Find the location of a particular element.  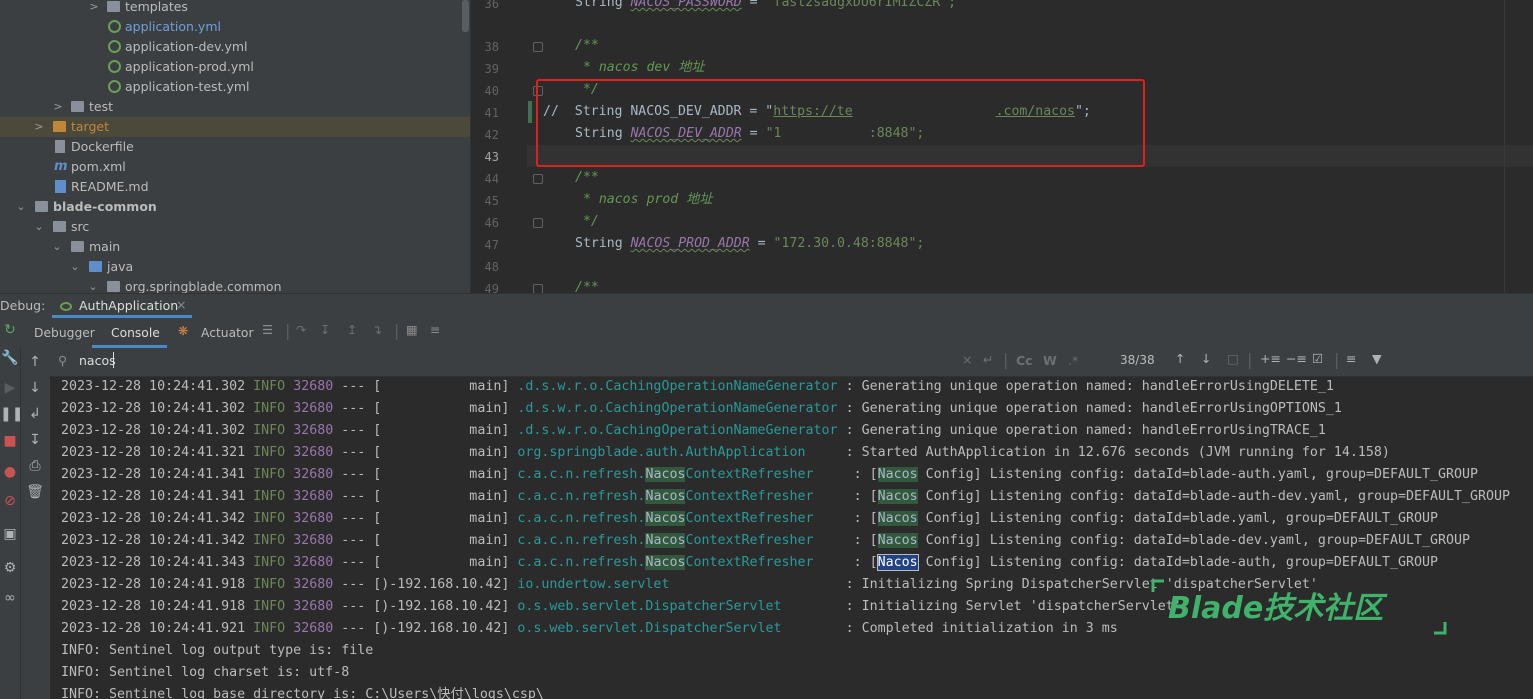

next-match-icon: ↓ is located at coordinates (1206, 358).